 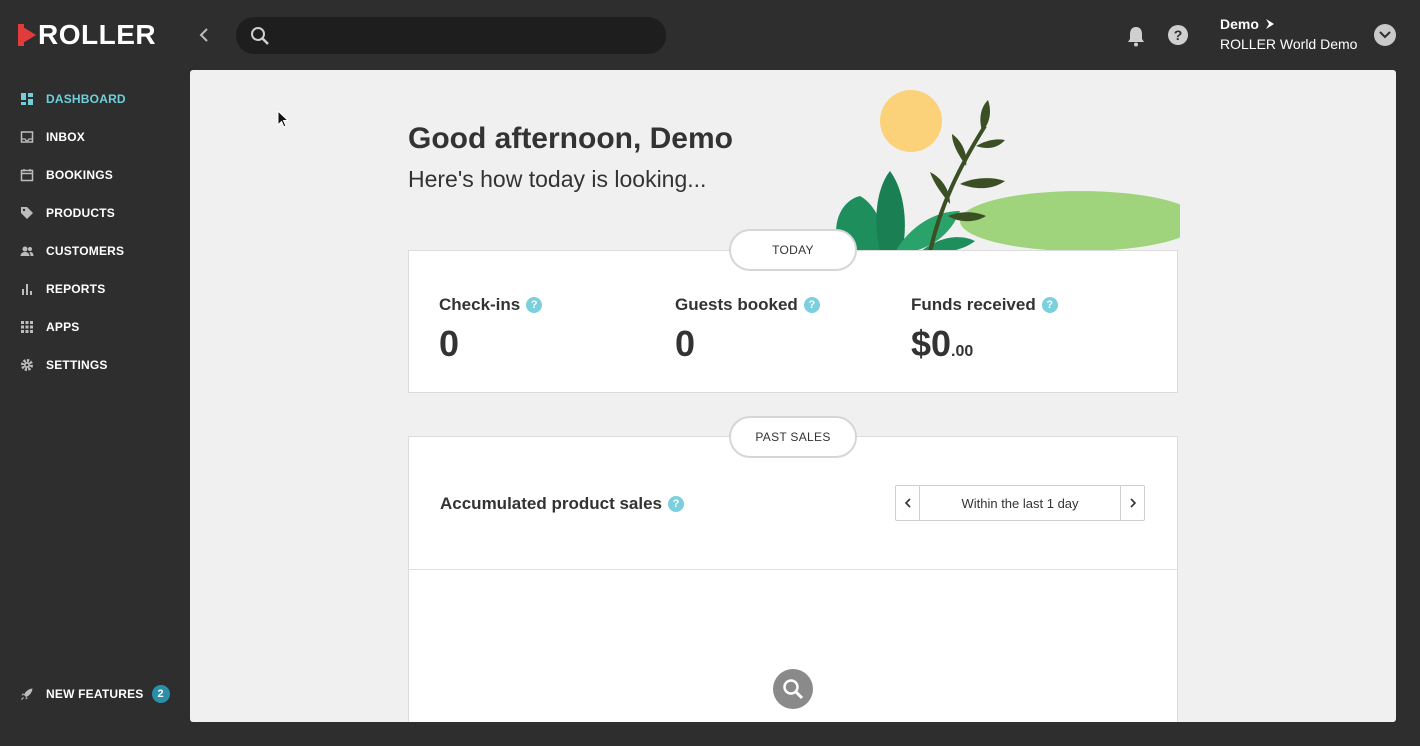 I want to click on gear-icon, so click(x=27, y=365).